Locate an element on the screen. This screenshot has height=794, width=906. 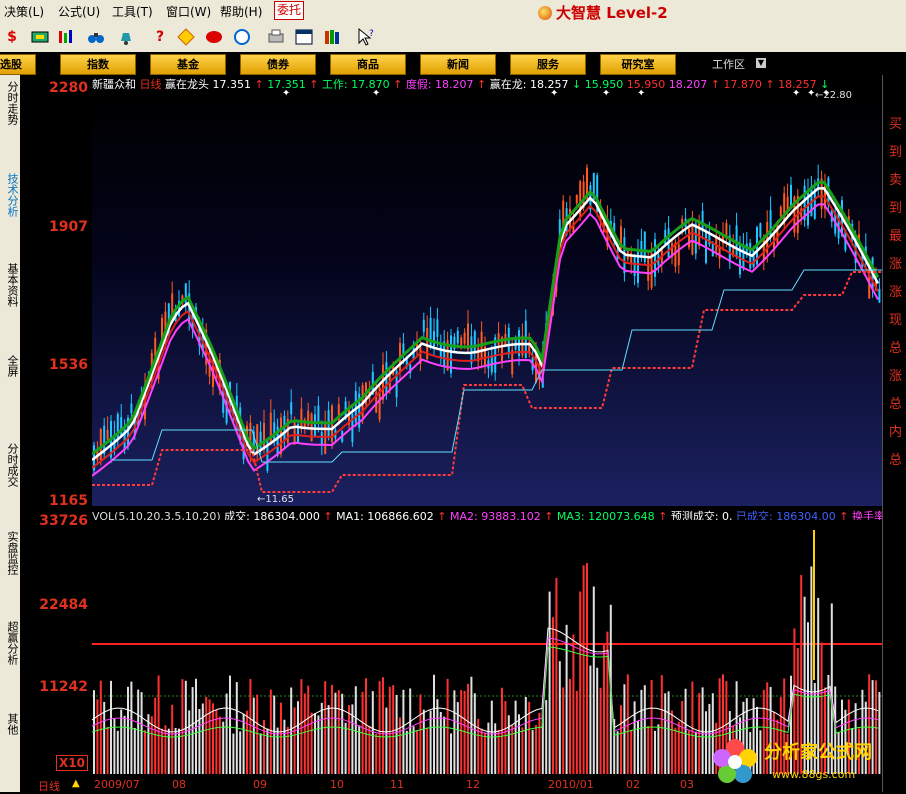
menu-tools: 工具(T) is located at coordinates (132, 11).